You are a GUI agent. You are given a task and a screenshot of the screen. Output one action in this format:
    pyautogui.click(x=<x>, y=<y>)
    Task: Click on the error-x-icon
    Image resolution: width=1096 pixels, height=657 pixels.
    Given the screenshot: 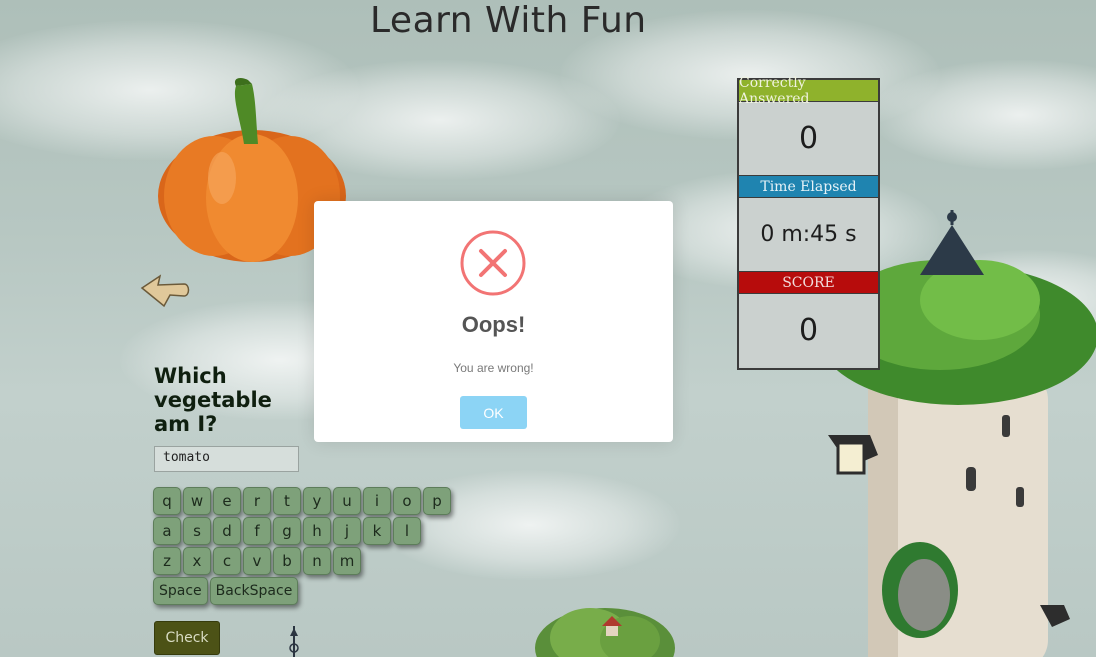 What is the action you would take?
    pyautogui.click(x=493, y=263)
    